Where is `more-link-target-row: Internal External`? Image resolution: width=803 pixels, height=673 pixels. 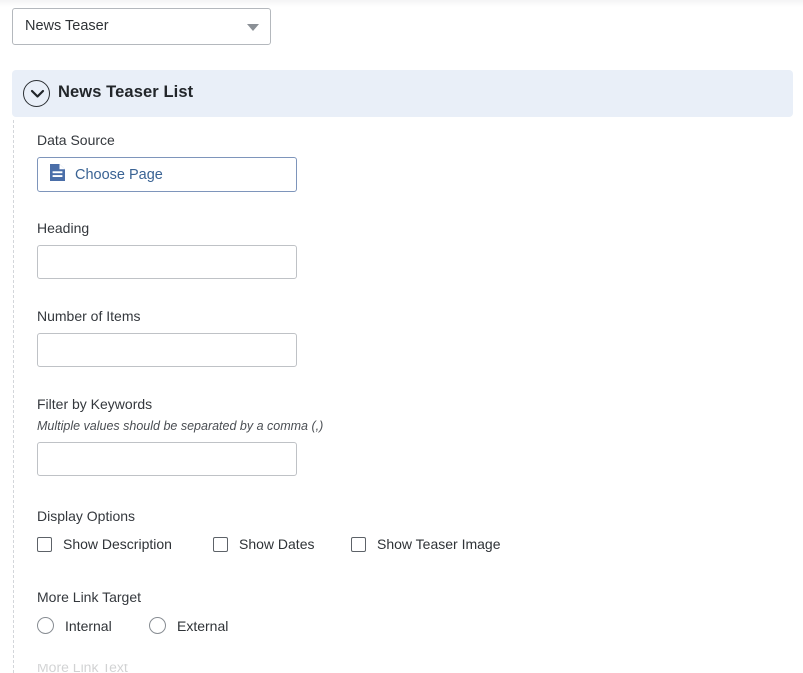 more-link-target-row: Internal External is located at coordinates (132, 625).